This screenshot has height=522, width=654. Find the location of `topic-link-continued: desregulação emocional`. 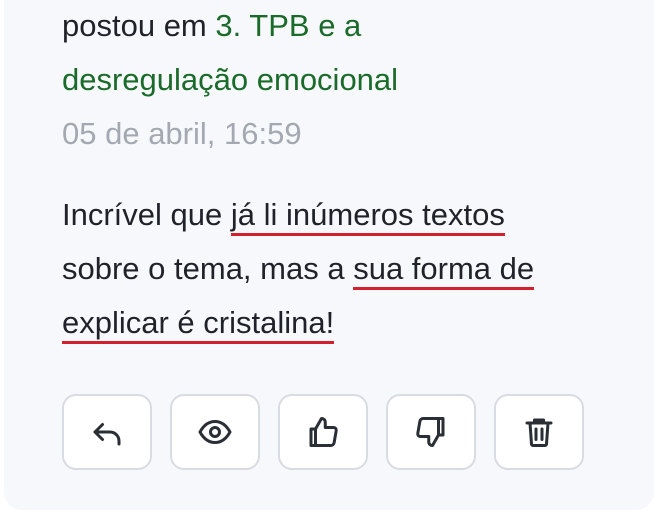

topic-link-continued: desregulação emocional is located at coordinates (230, 79).